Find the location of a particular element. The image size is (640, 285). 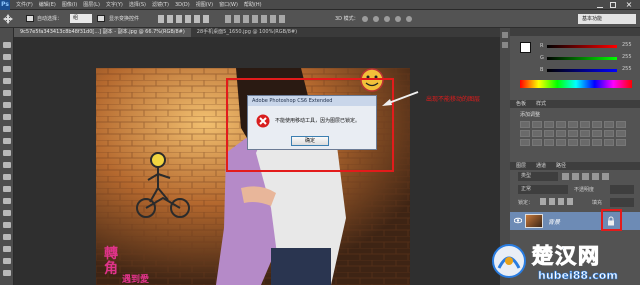

opacity-field is located at coordinates (622, 189).